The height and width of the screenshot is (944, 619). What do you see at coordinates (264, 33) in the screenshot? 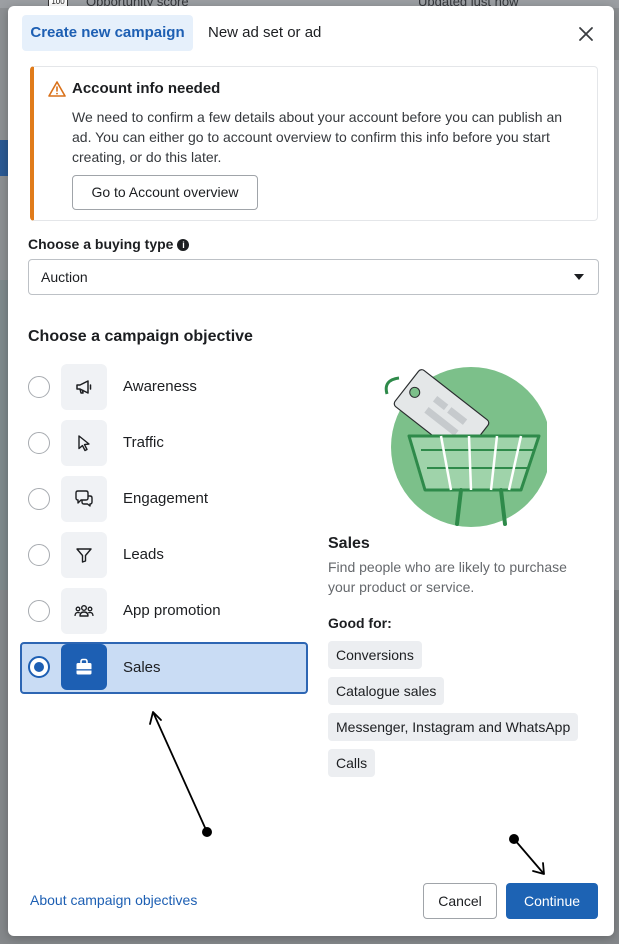
I see `tab-new-ad-set-or-ad: New ad set or ad` at bounding box center [264, 33].